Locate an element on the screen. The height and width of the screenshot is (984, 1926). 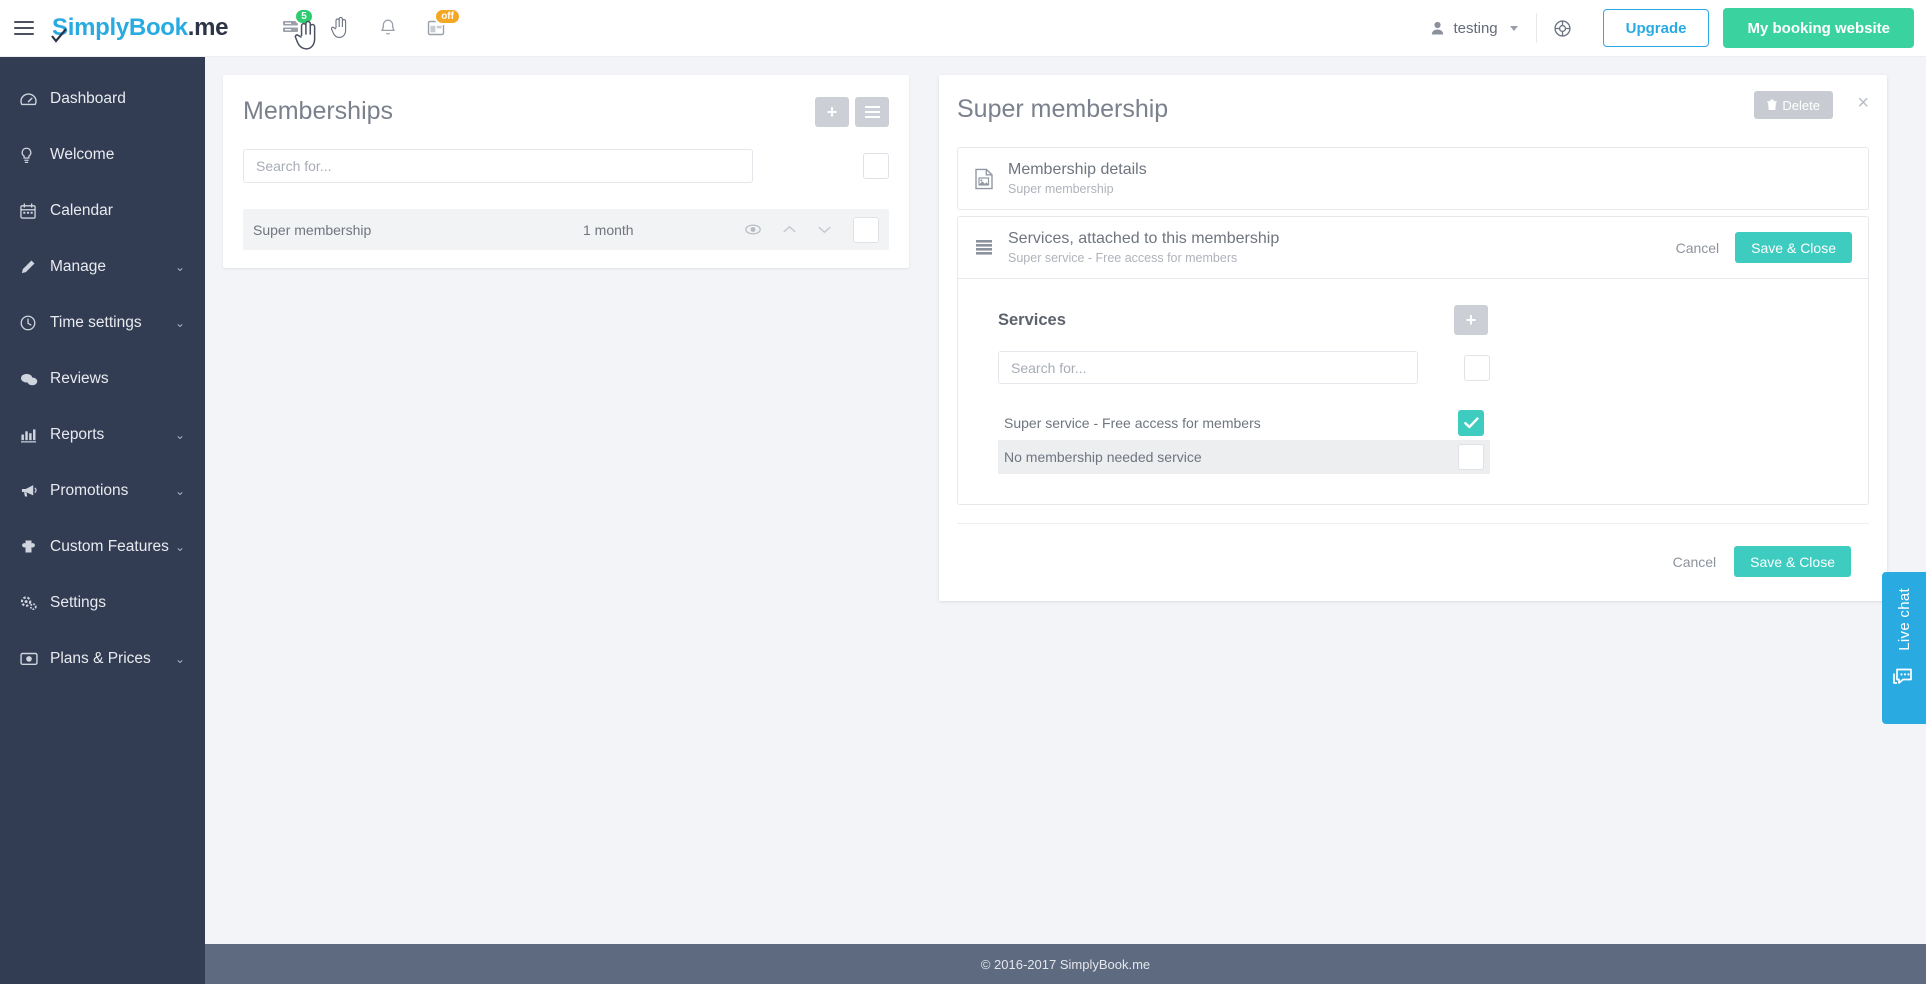
add-membership-button: + is located at coordinates (832, 112).